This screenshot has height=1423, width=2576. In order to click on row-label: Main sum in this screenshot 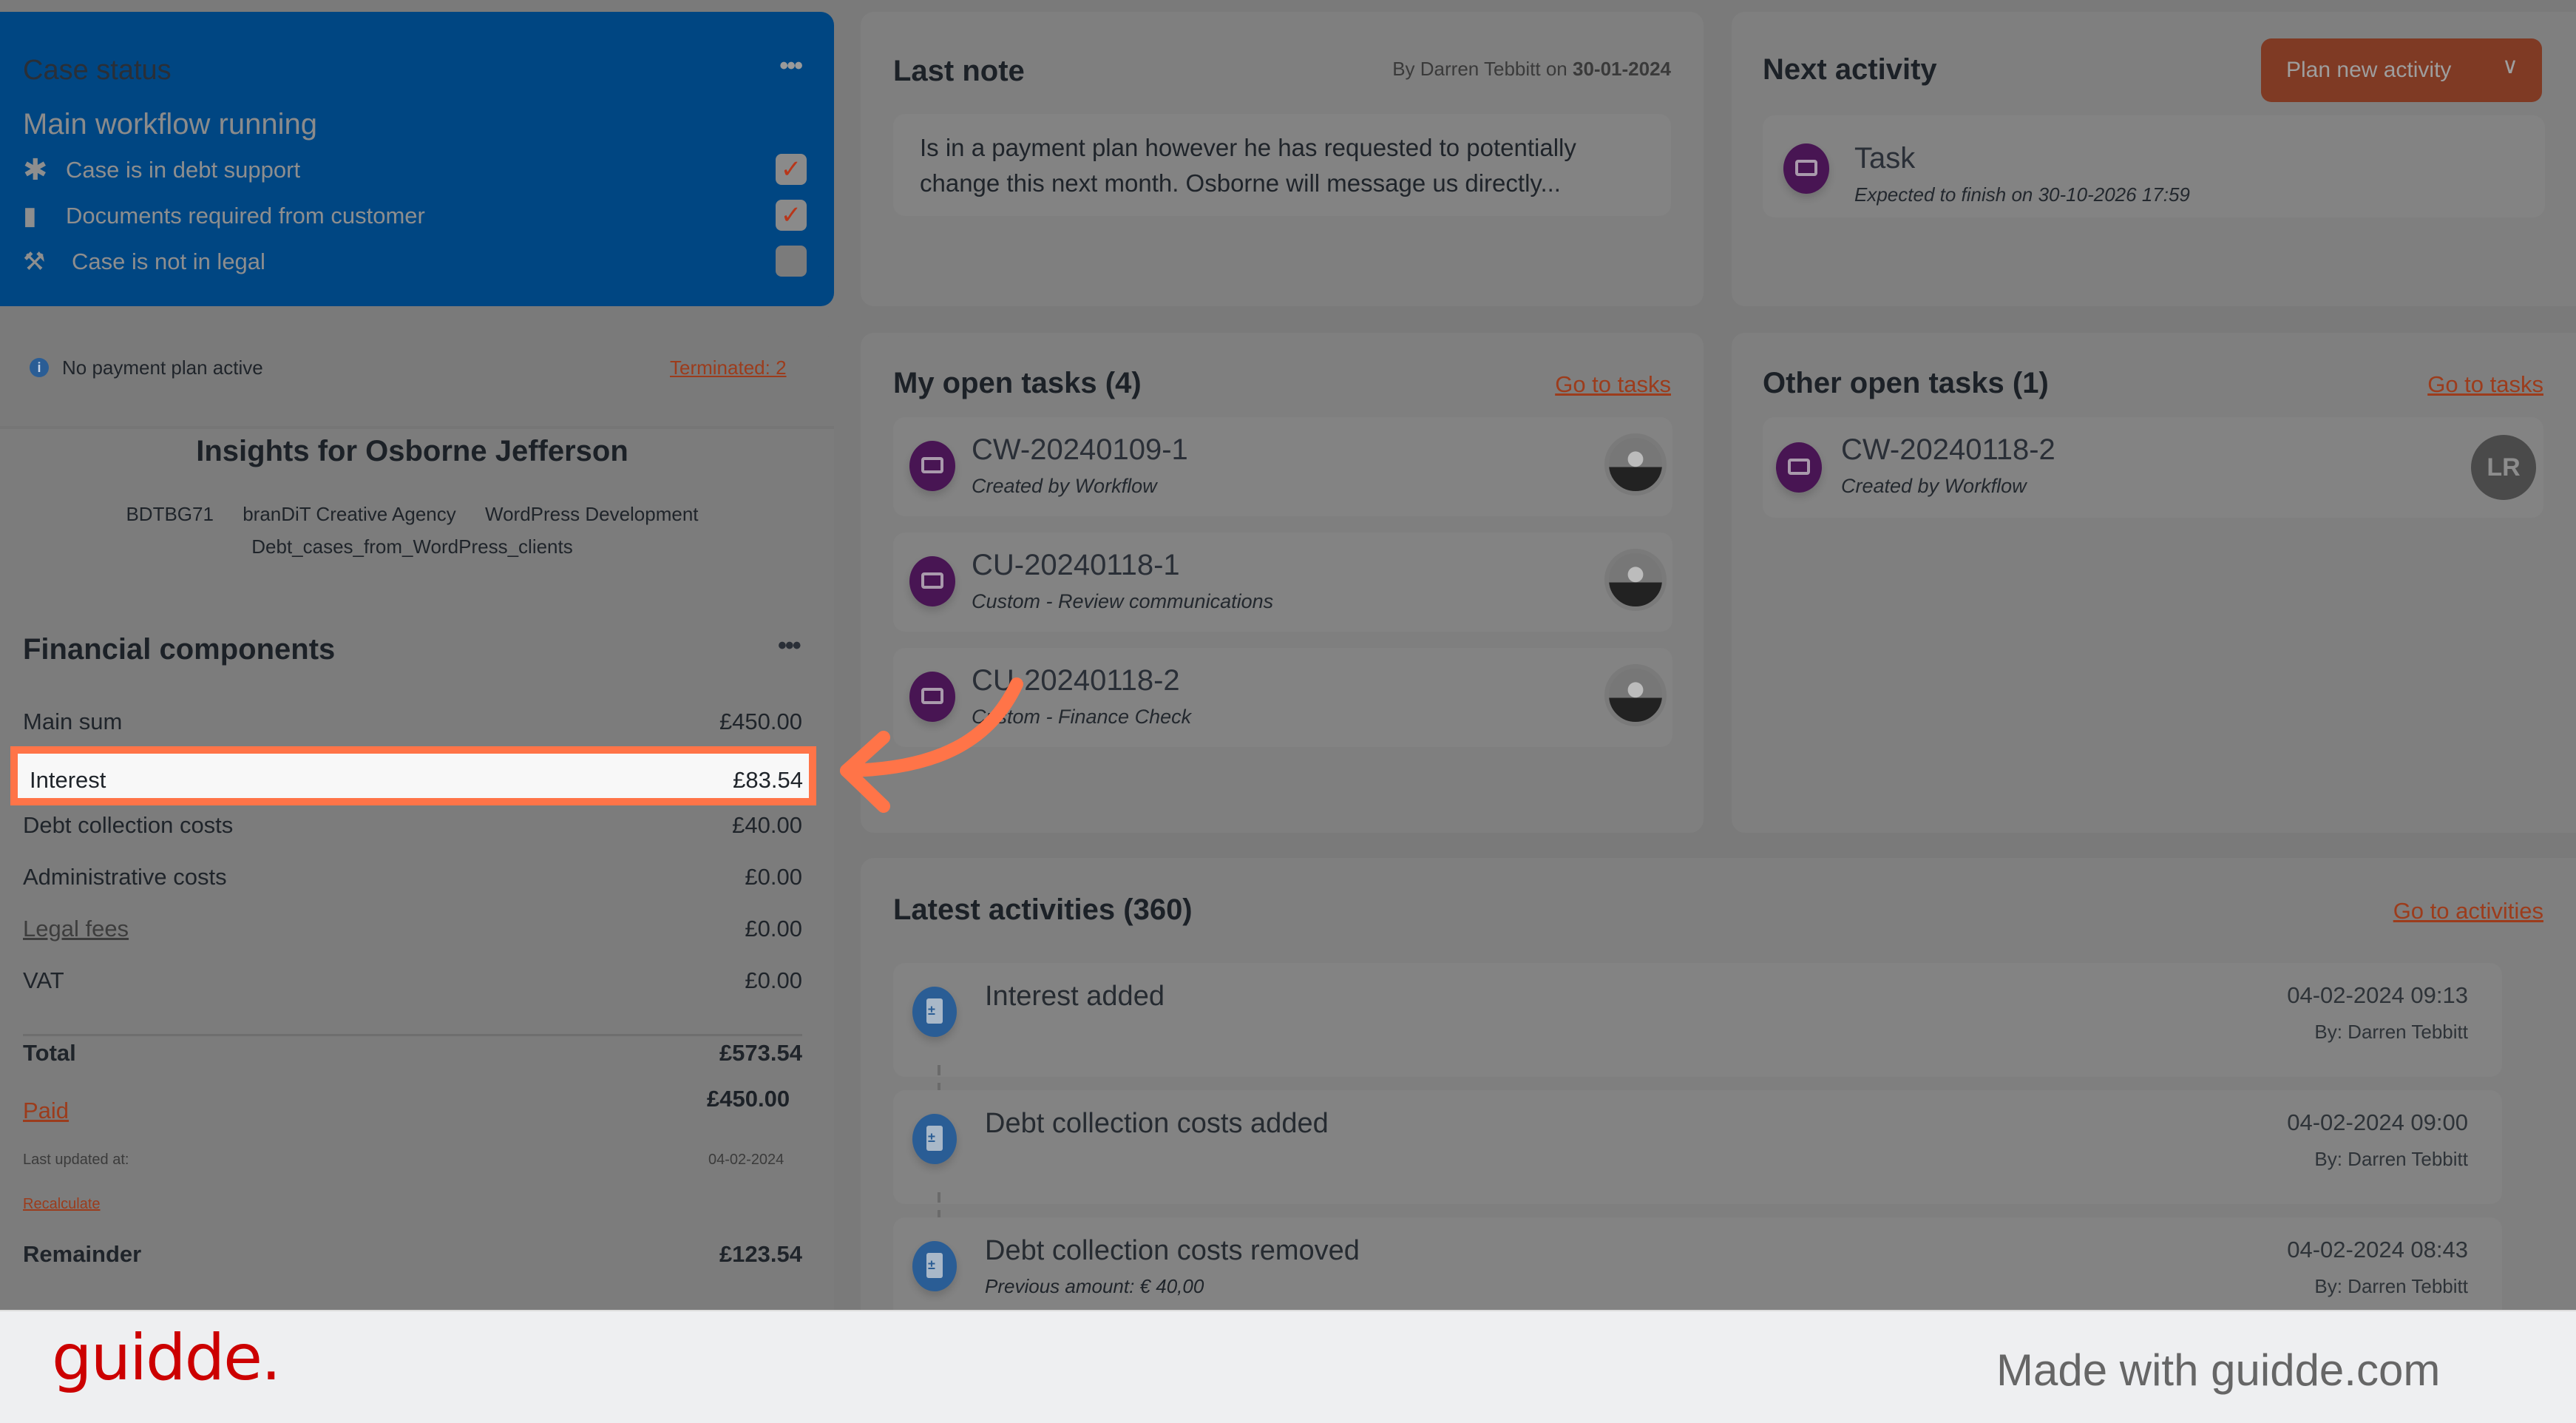, I will do `click(73, 721)`.